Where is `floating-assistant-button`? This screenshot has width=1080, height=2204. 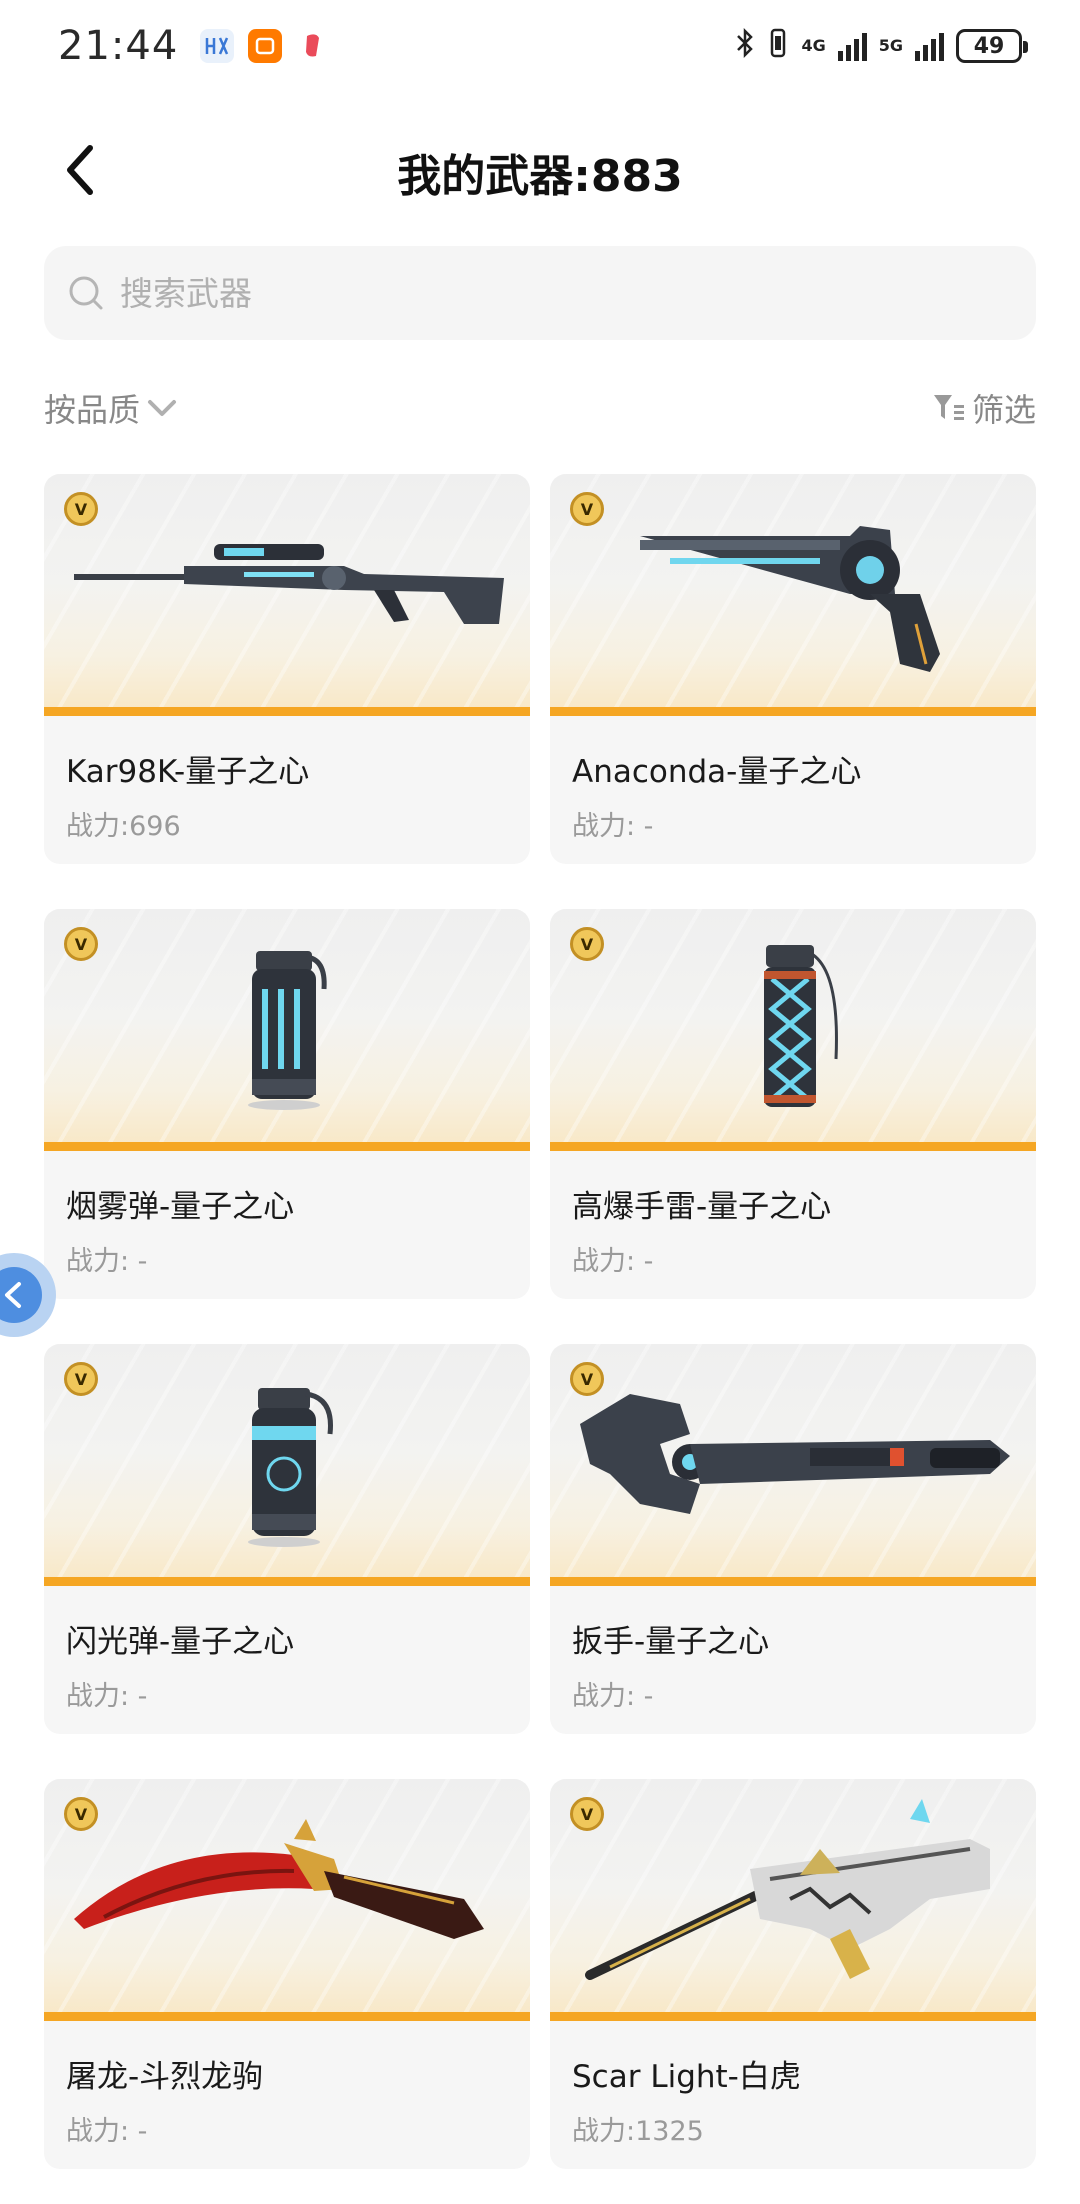
floating-assistant-button is located at coordinates (28, 1295).